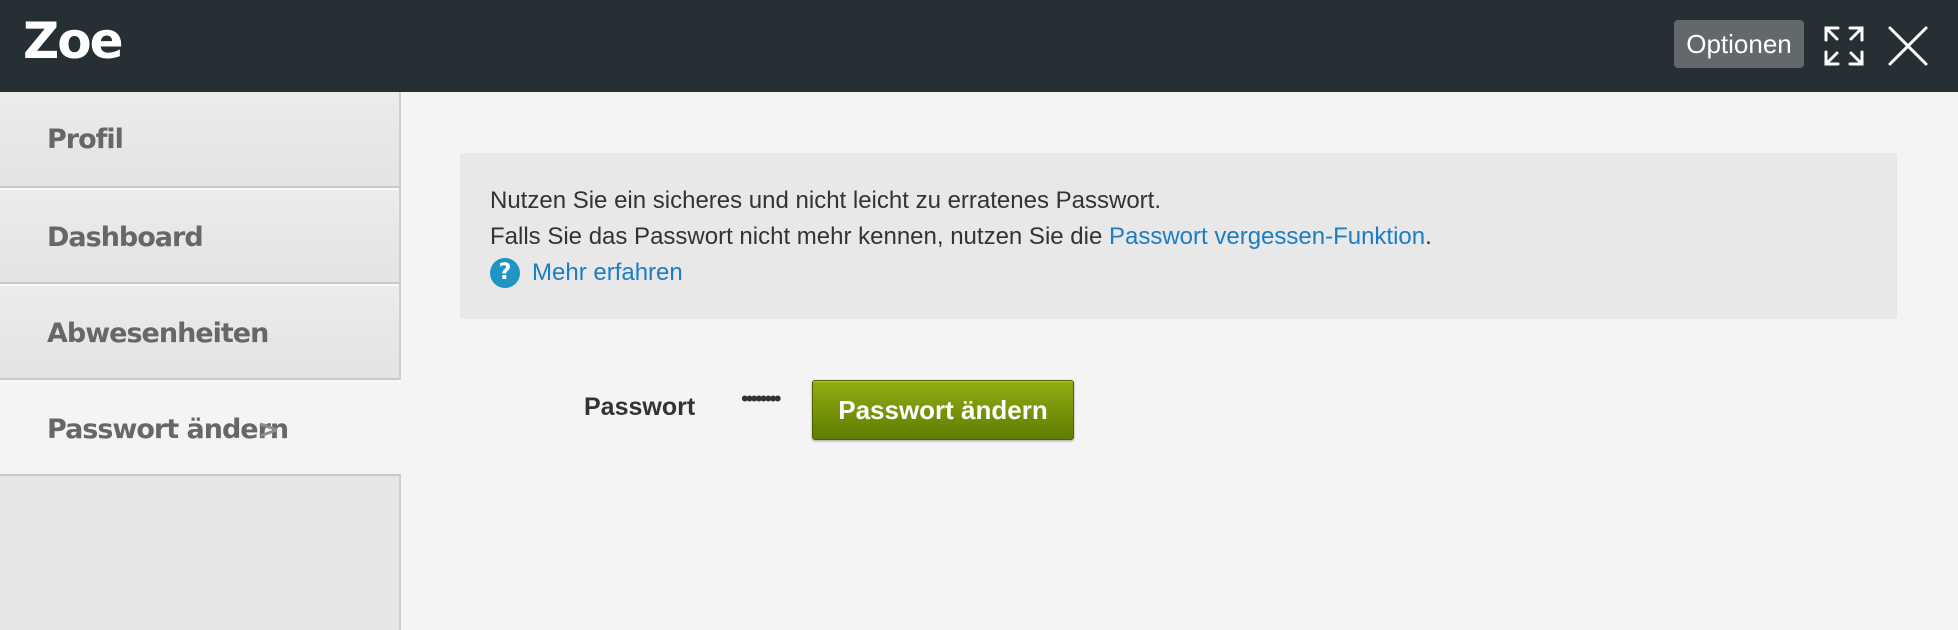 This screenshot has width=1958, height=630. What do you see at coordinates (774, 399) in the screenshot?
I see `password-field` at bounding box center [774, 399].